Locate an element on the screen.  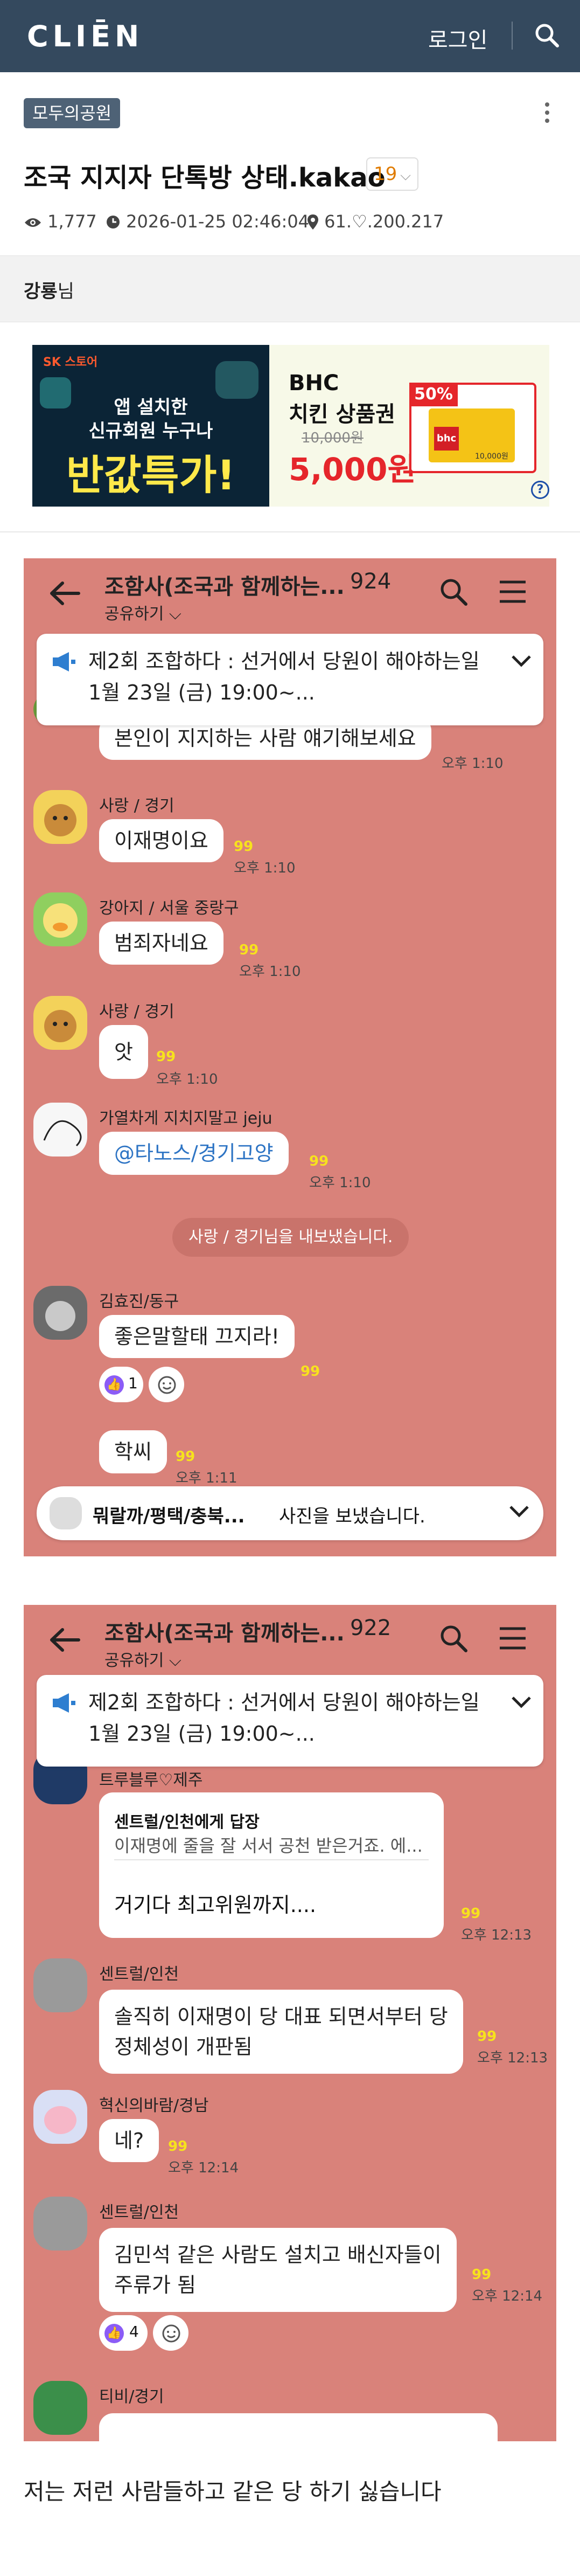
reaction-count: 1 is located at coordinates (133, 1383).